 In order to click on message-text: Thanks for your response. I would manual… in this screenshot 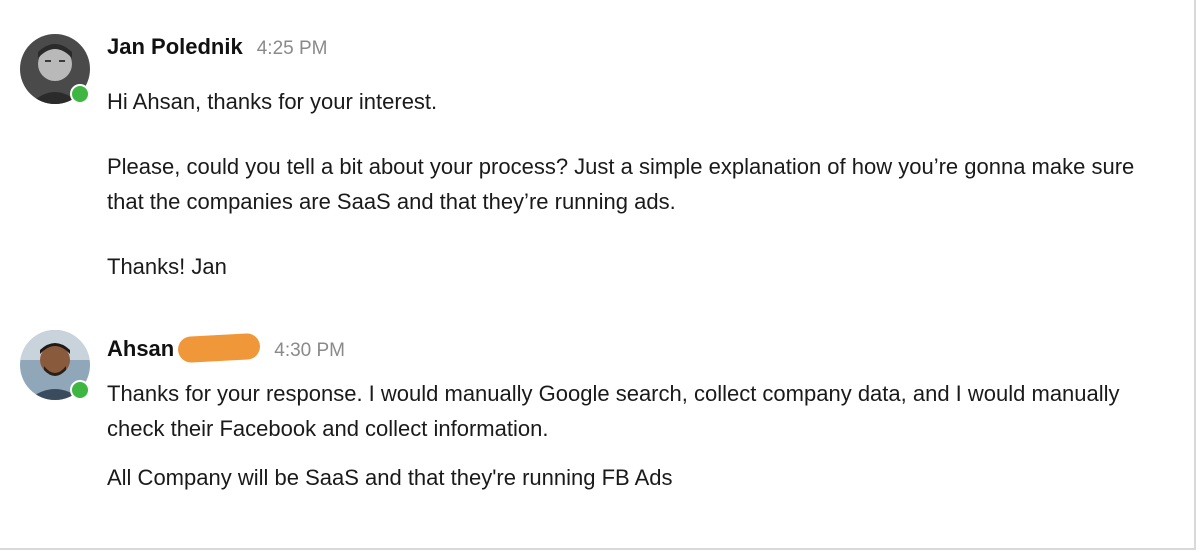, I will do `click(613, 411)`.